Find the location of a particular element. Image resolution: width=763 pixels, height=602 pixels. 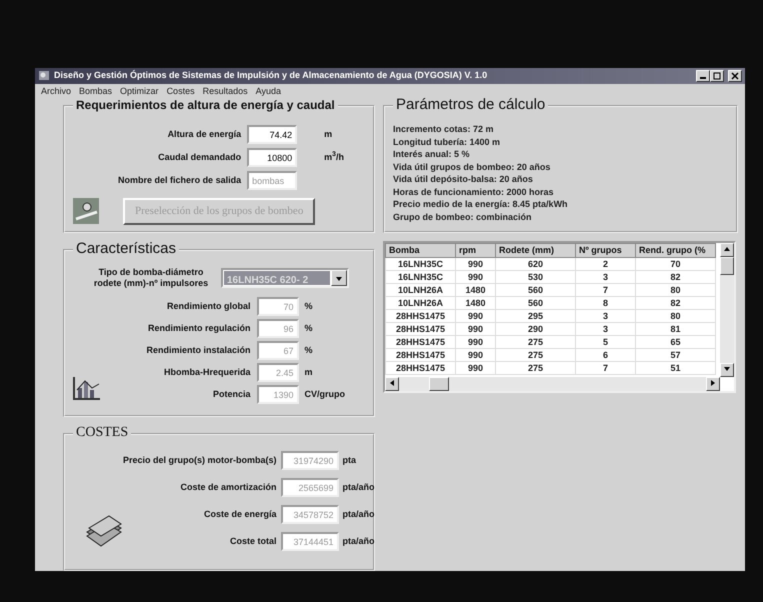

maximize-icon is located at coordinates (717, 76).